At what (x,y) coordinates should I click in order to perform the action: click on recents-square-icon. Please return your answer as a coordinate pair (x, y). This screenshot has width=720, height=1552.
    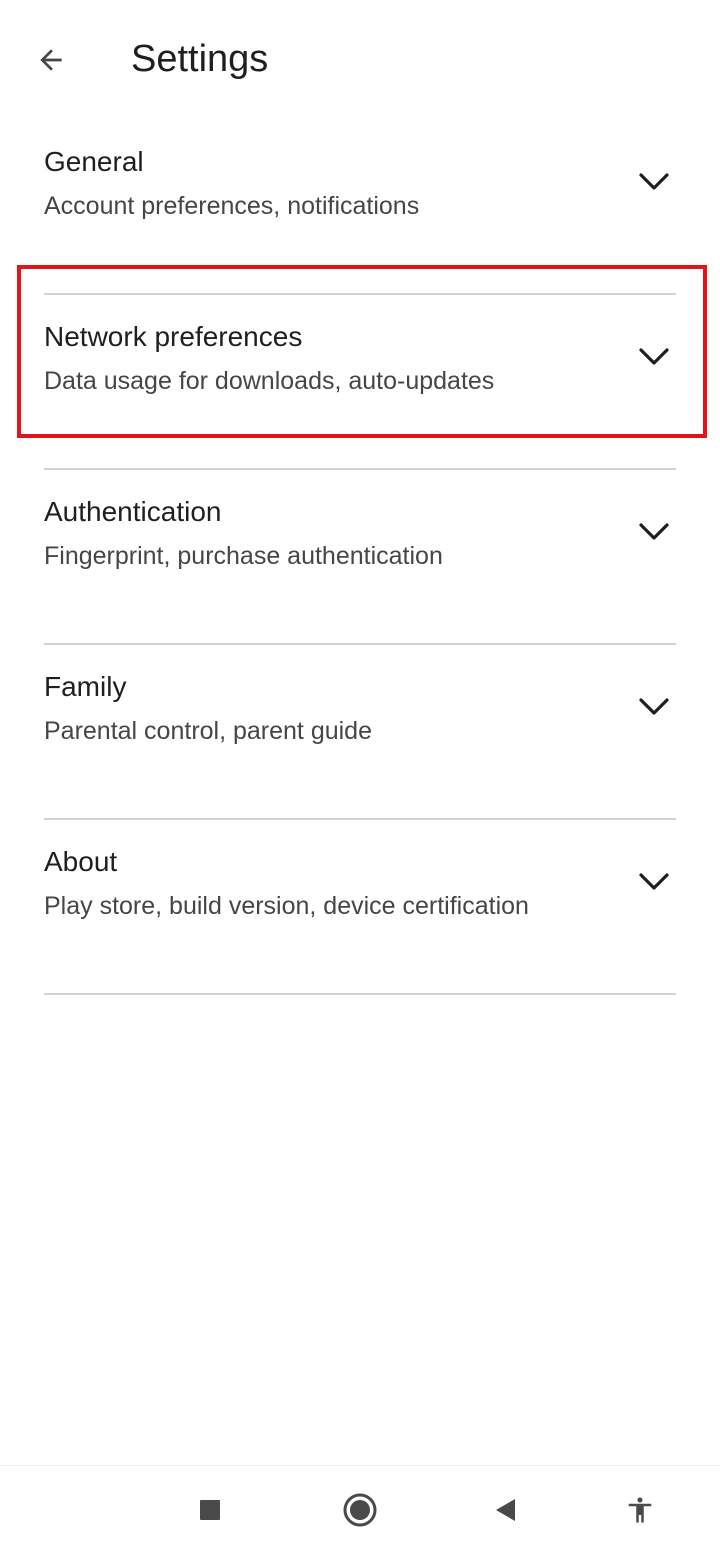
    Looking at the image, I should click on (210, 1510).